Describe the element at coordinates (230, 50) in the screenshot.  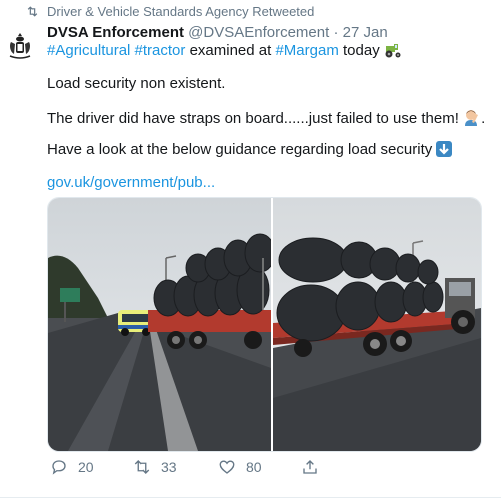
I see `text-examined-at: examined at` at that location.